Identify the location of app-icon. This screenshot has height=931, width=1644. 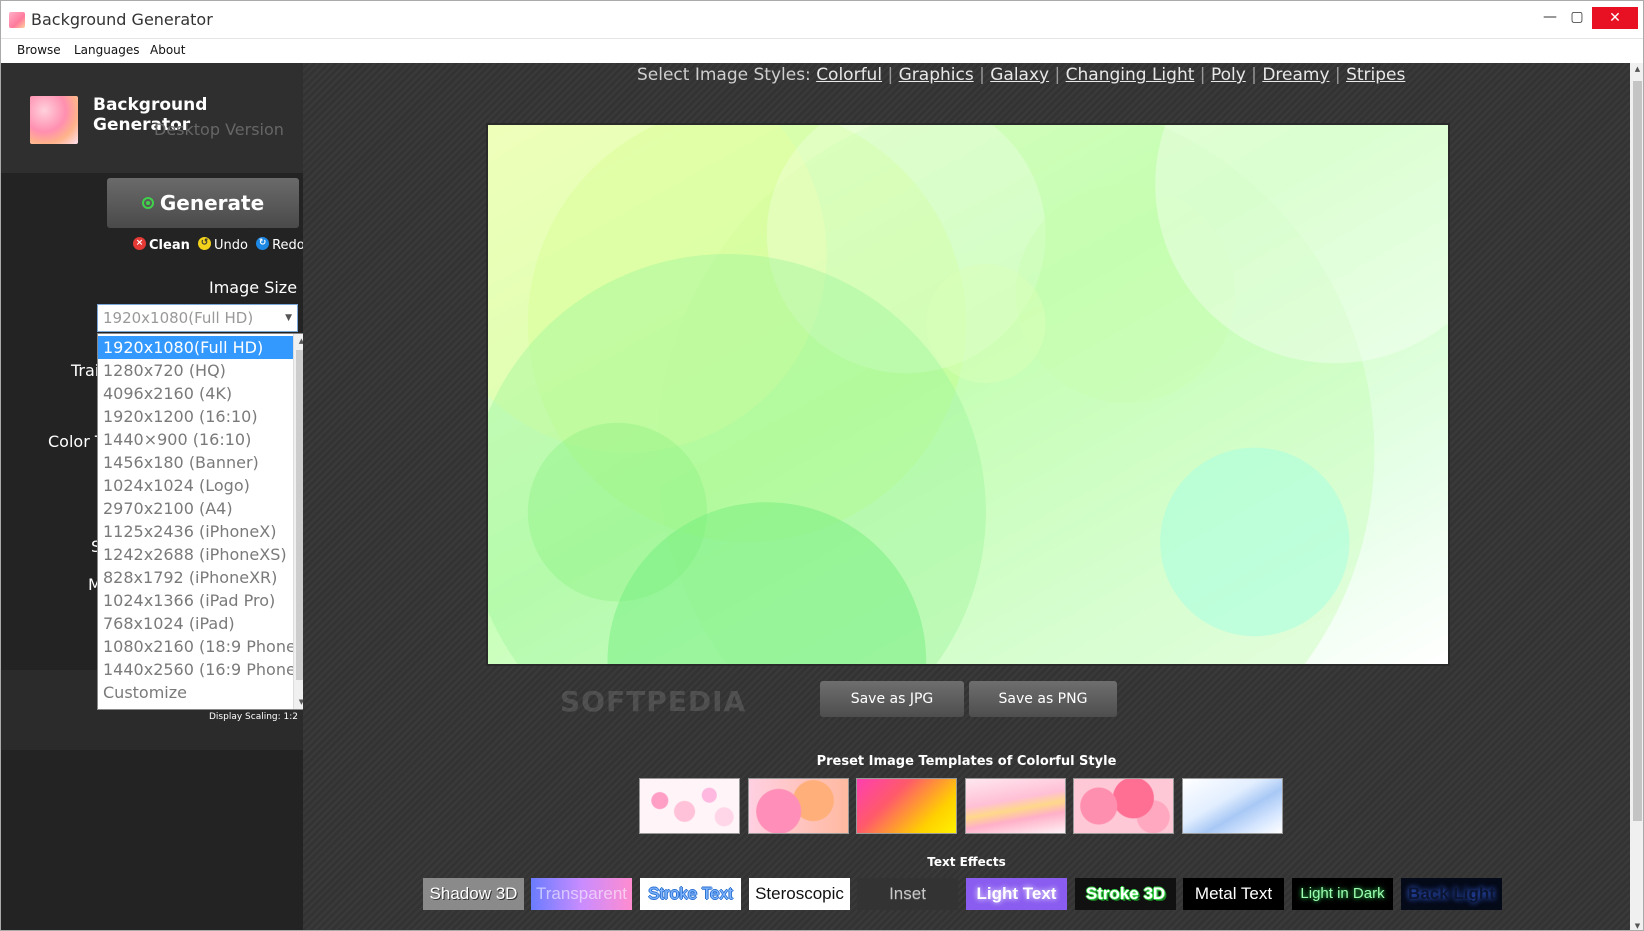
(17, 20).